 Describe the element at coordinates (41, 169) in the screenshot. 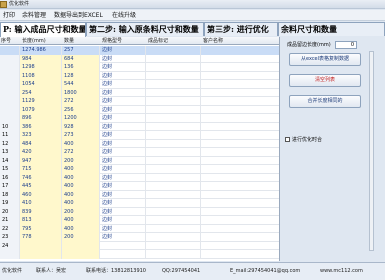

I see `length-cell: 715` at that location.